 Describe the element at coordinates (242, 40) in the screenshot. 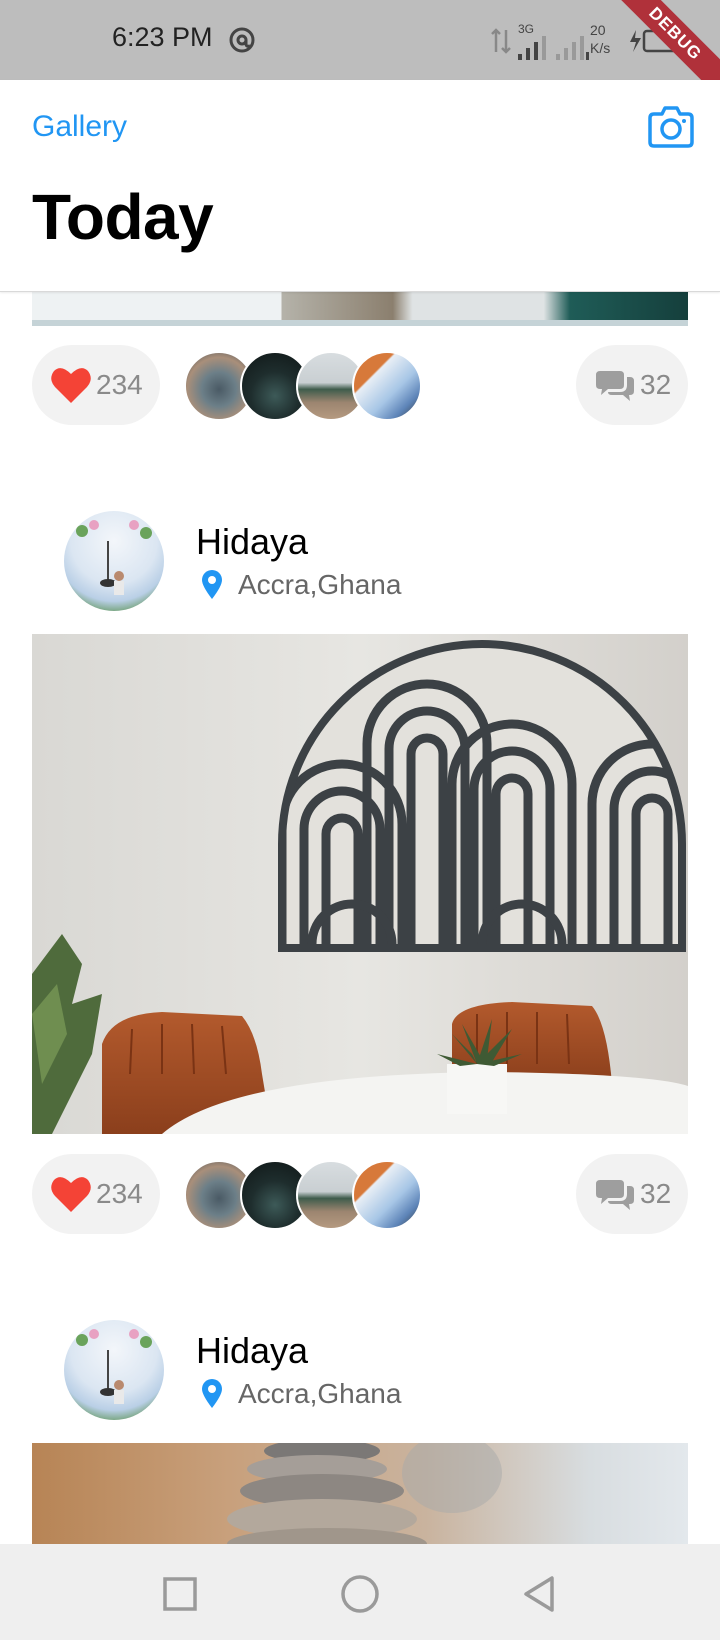

I see `at-sign-icon` at that location.